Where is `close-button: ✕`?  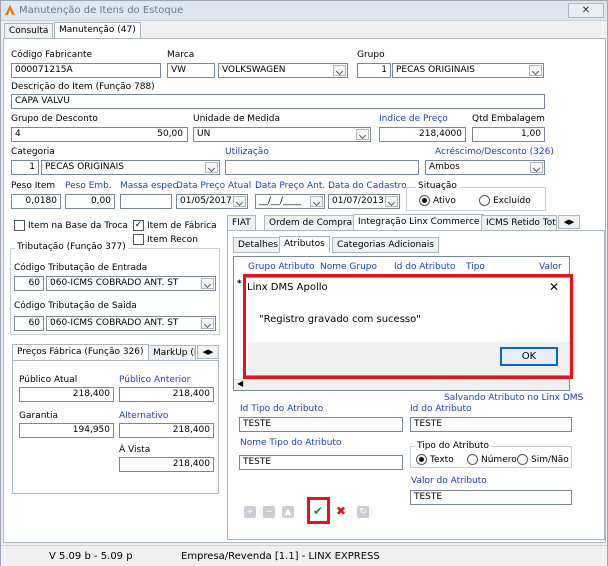 close-button: ✕ is located at coordinates (586, 10).